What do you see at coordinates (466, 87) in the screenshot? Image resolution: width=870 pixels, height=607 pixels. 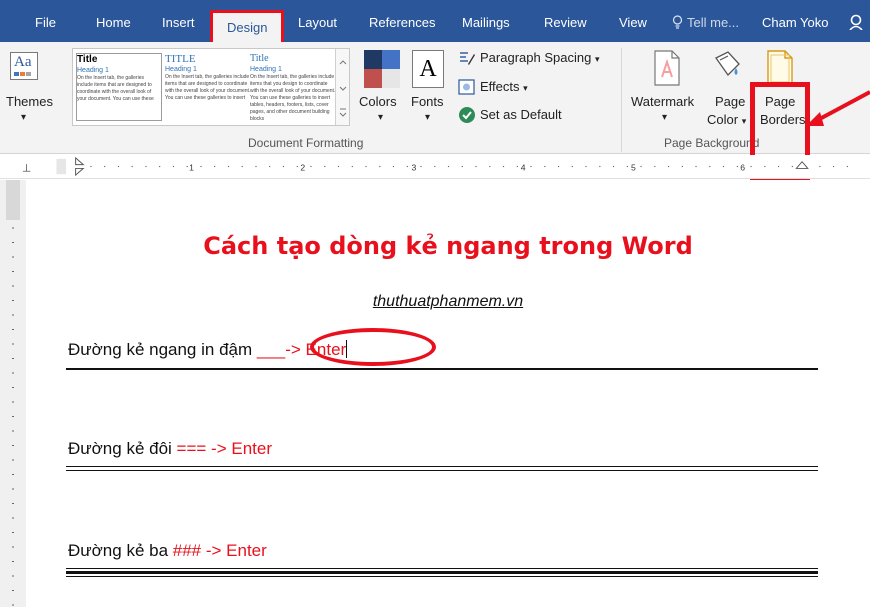 I see `effects-icon` at bounding box center [466, 87].